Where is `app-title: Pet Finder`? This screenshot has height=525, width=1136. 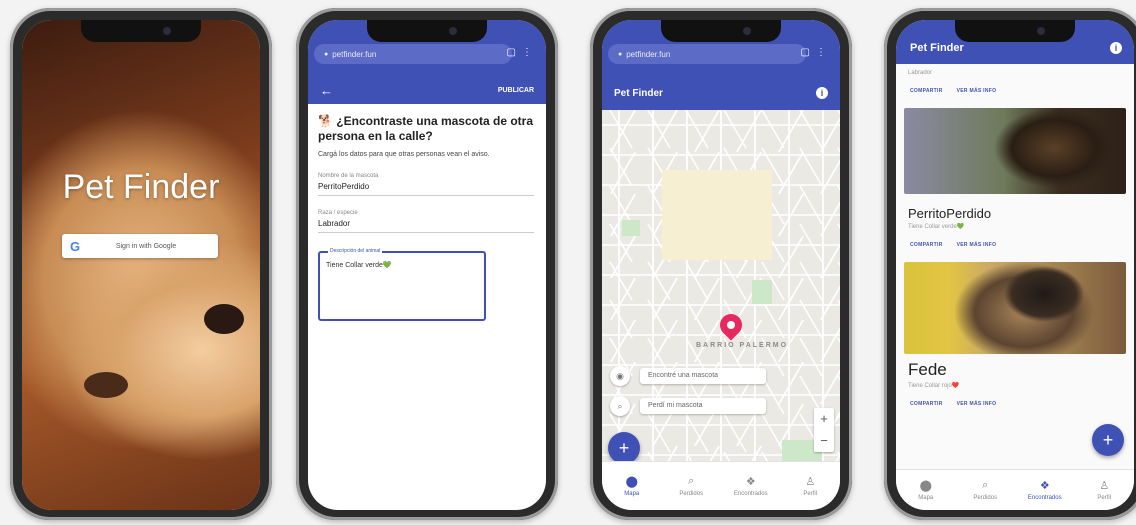 app-title: Pet Finder is located at coordinates (141, 187).